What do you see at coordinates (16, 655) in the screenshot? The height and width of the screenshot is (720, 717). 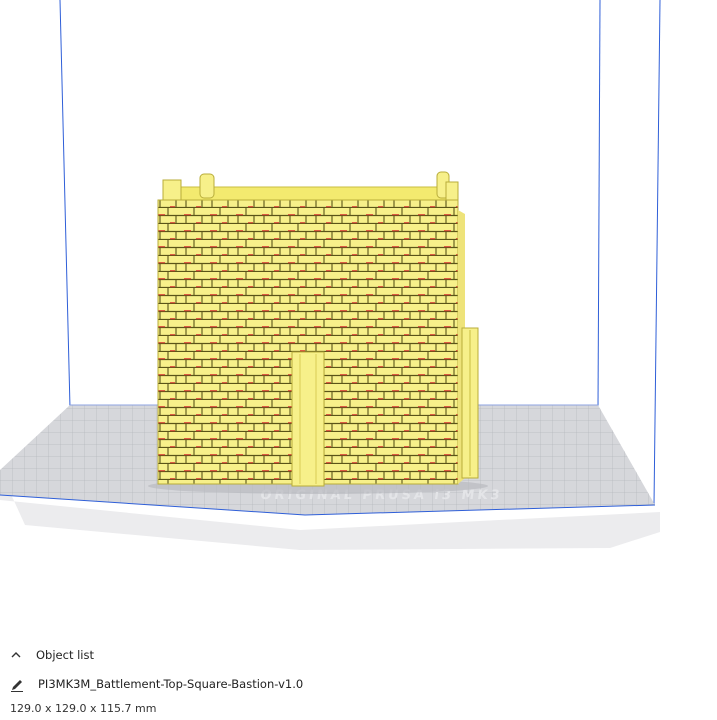 I see `chevron-up-icon` at bounding box center [16, 655].